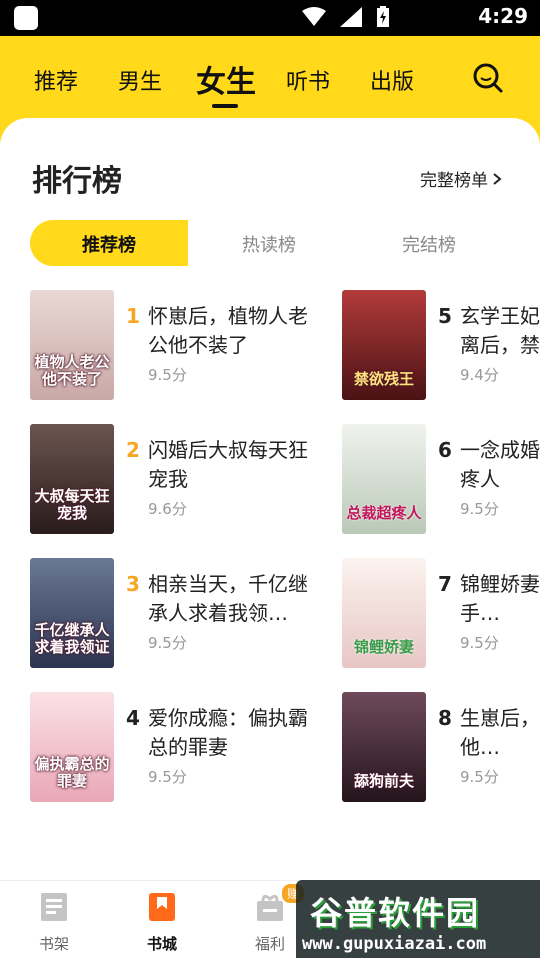 The width and height of the screenshot is (540, 960). I want to click on tab-audiobook: 听书, so click(308, 80).